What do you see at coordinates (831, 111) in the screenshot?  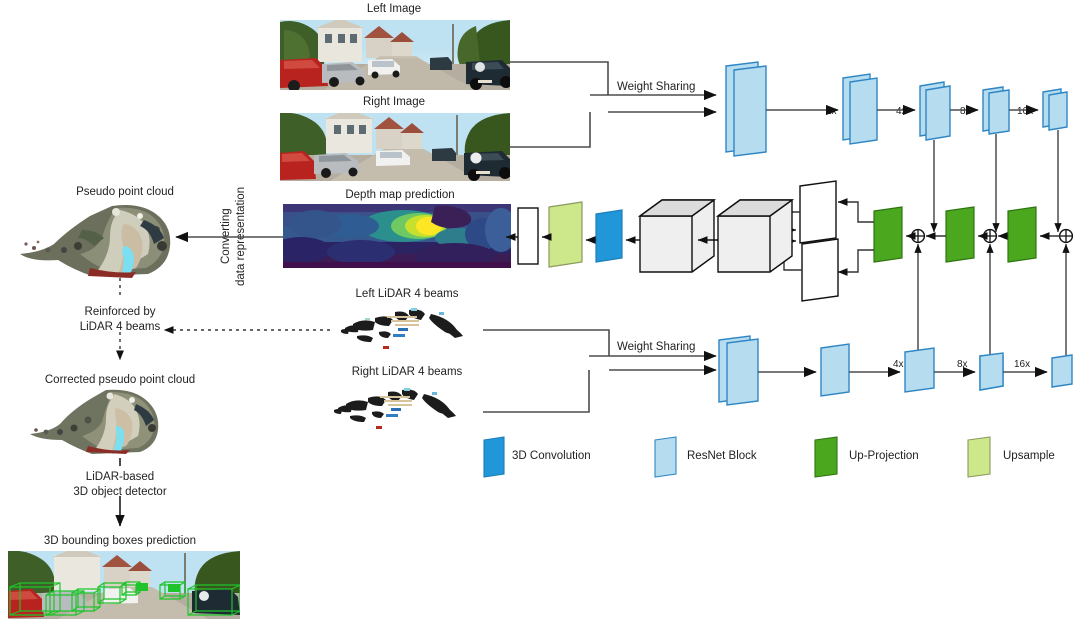 I see `scale-top-2x: 2x` at bounding box center [831, 111].